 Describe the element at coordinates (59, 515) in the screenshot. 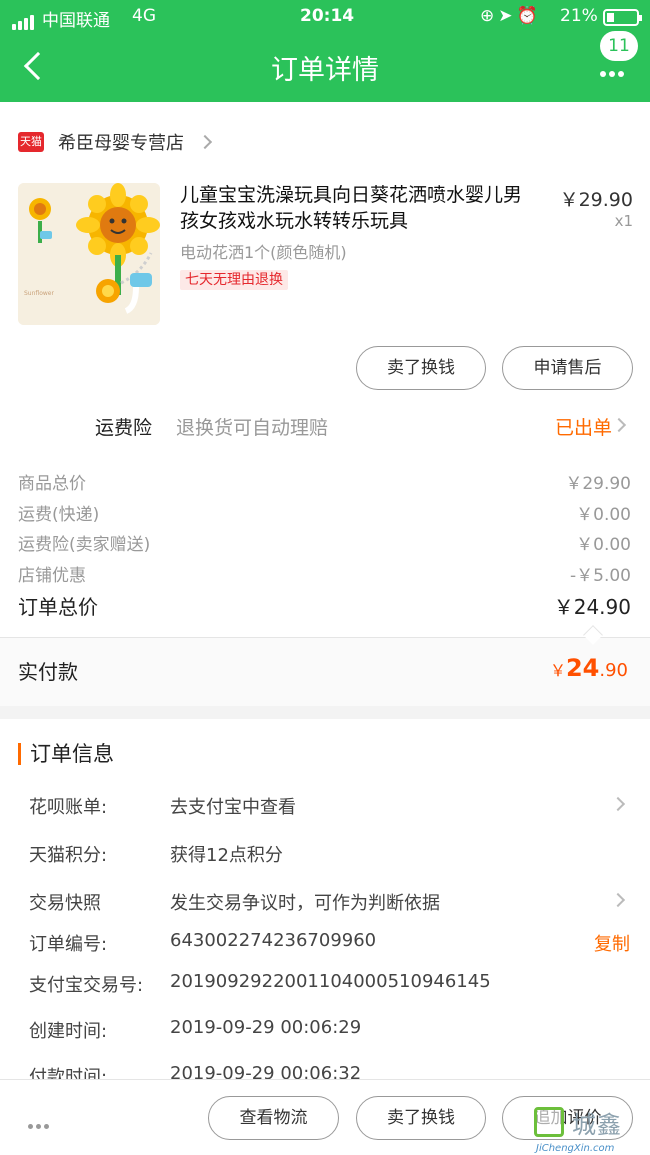

I see `price-row-label: 运费(快递)` at that location.